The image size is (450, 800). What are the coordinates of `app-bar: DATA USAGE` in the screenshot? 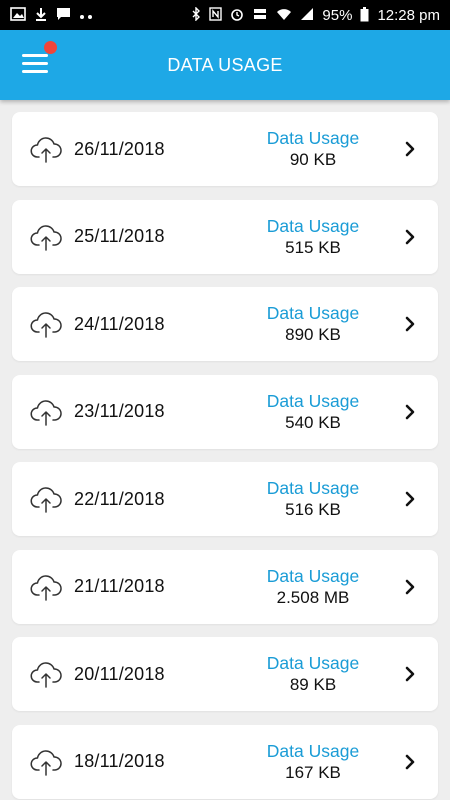 It's located at (225, 65).